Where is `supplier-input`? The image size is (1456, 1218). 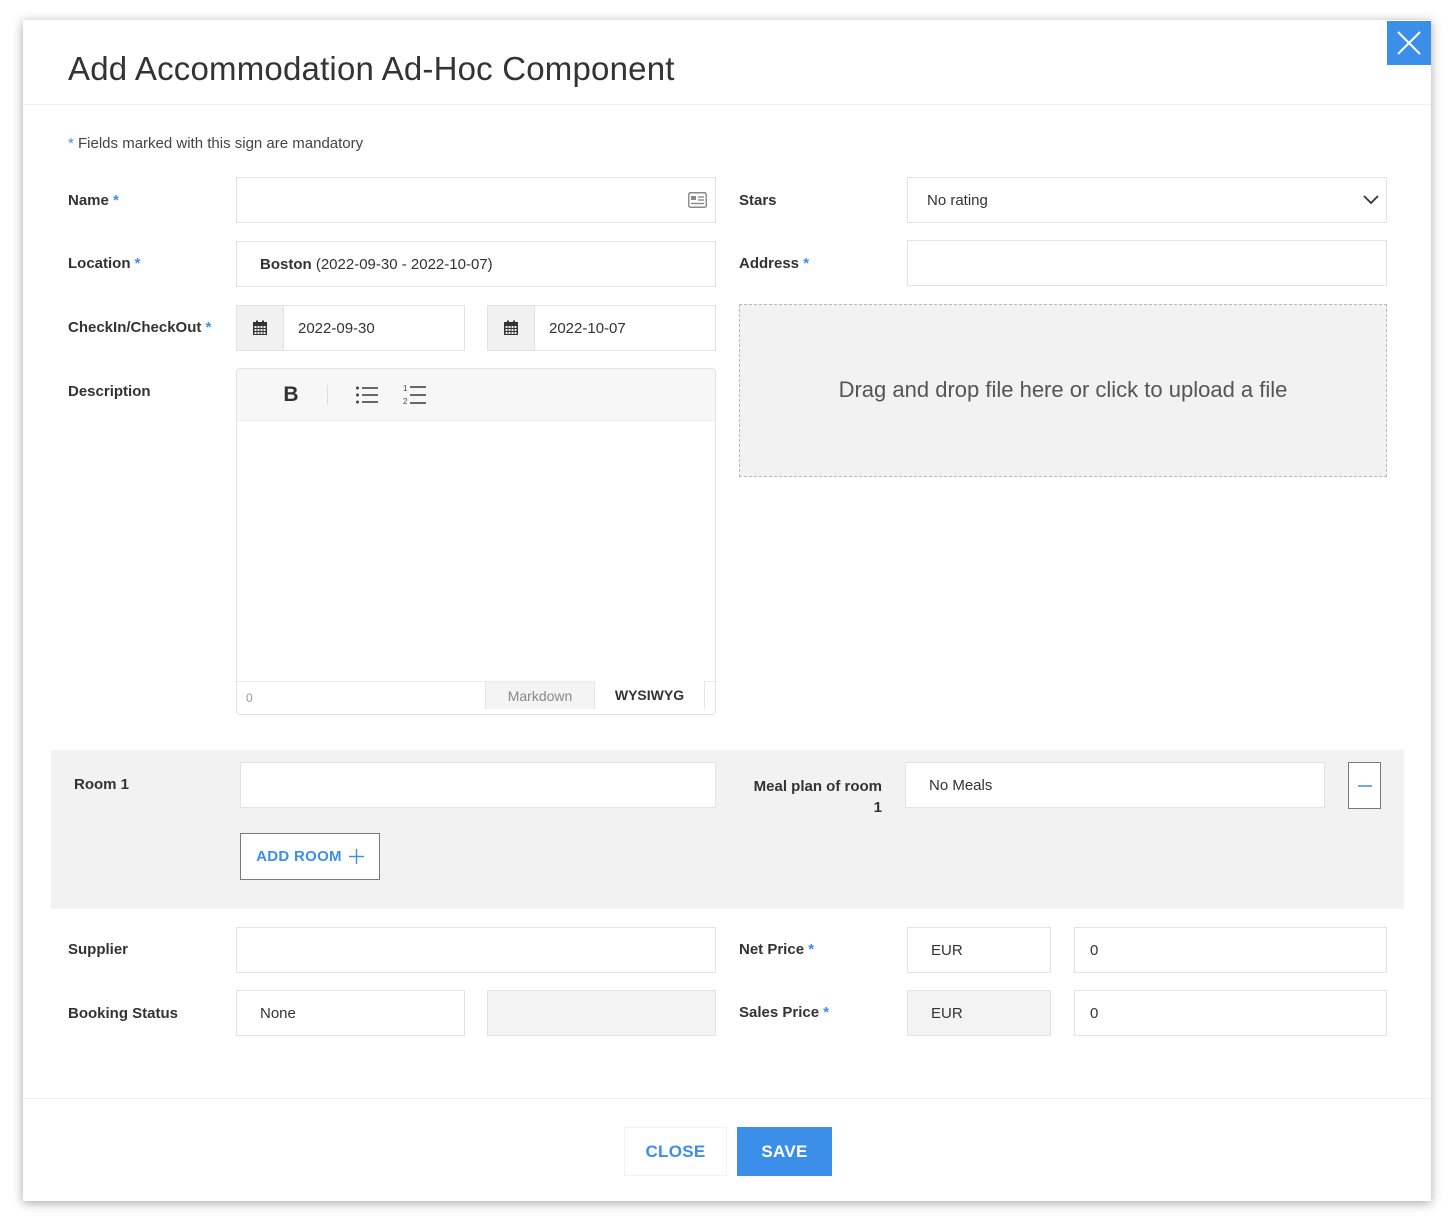
supplier-input is located at coordinates (487, 950).